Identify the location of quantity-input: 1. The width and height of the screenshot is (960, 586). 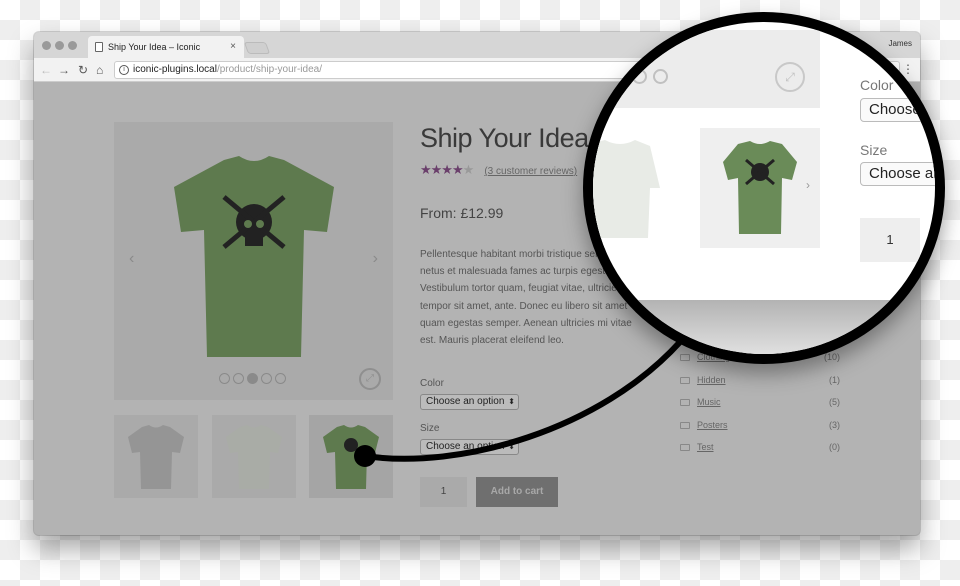
(443, 492).